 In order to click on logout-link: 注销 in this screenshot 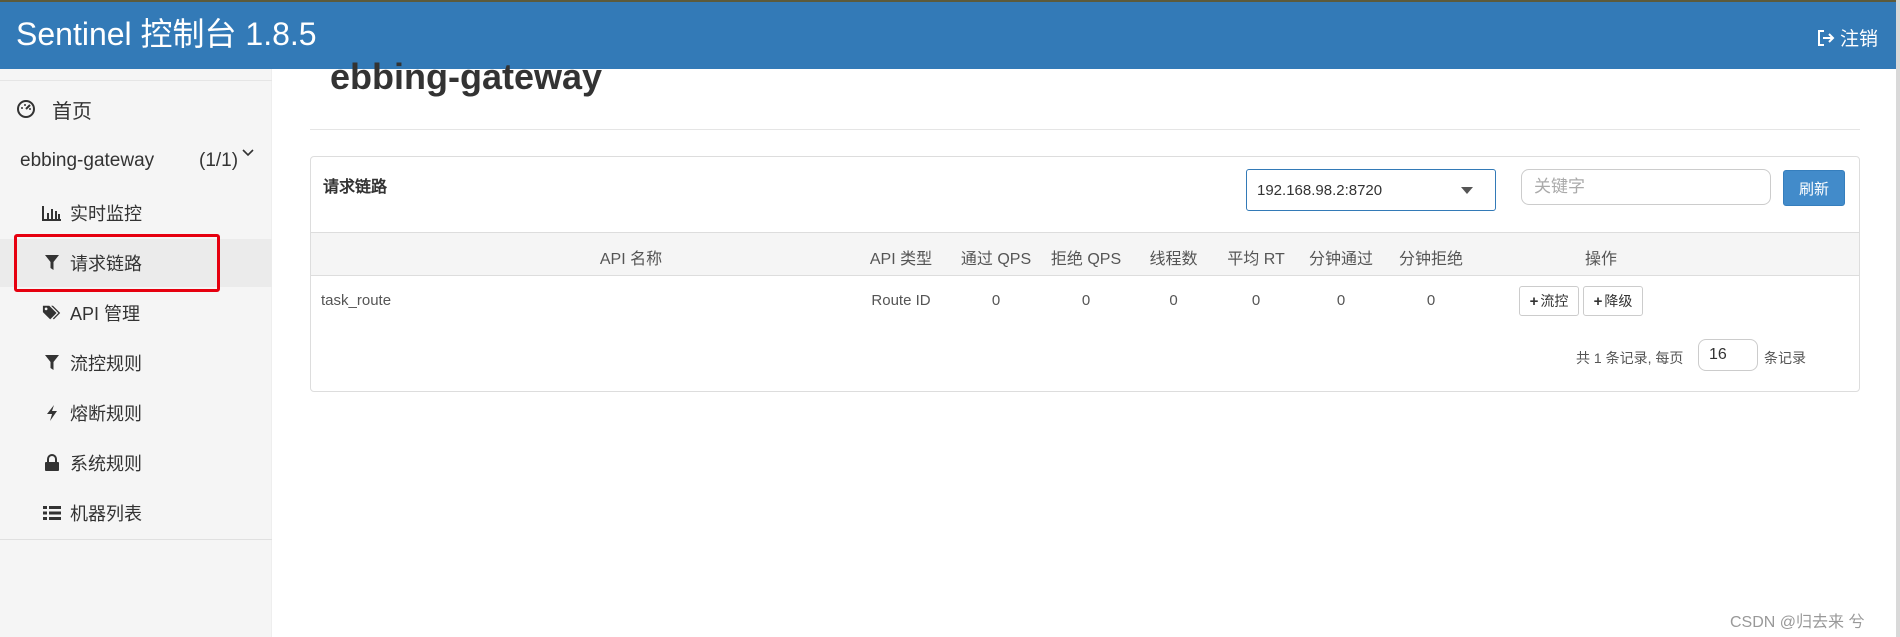, I will do `click(1847, 37)`.